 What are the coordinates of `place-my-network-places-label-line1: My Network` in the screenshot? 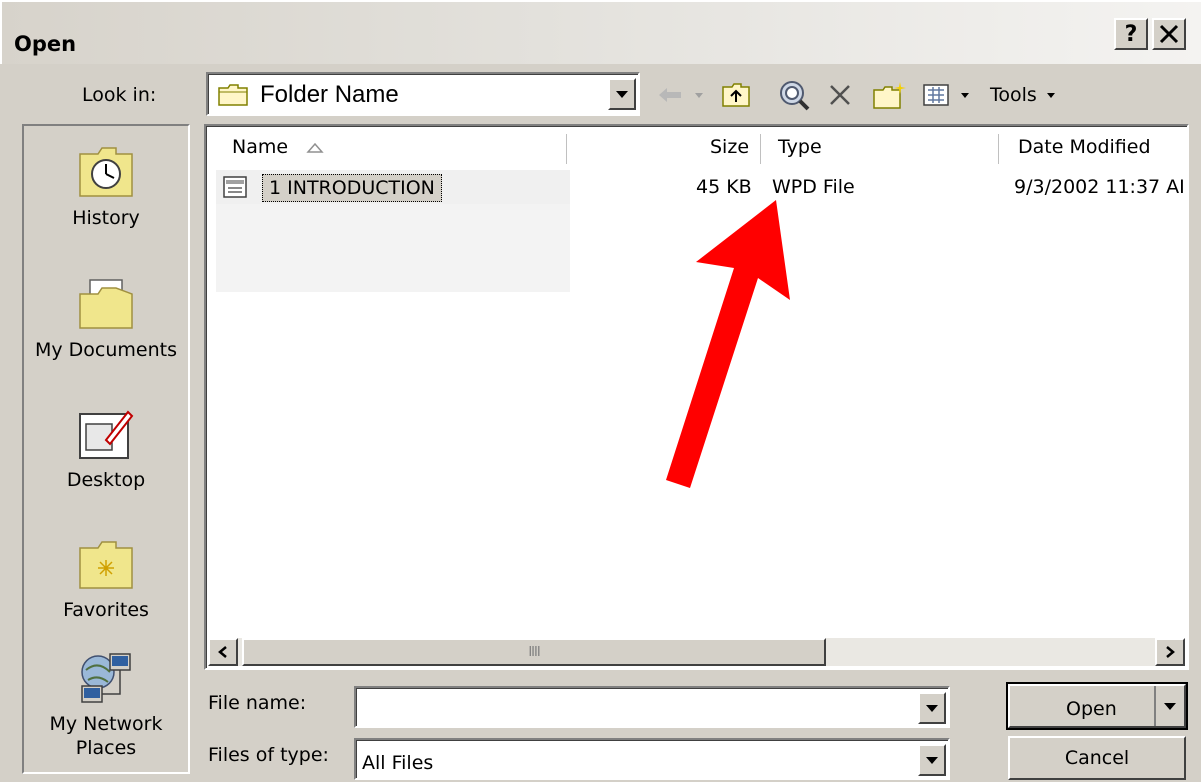 It's located at (106, 724).